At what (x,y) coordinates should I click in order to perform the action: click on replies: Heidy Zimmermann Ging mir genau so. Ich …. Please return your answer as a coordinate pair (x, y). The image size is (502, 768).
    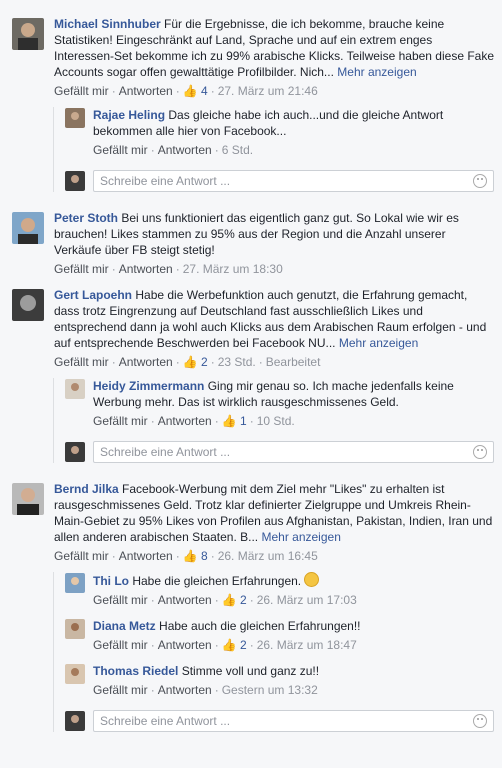
    Looking at the image, I should click on (273, 420).